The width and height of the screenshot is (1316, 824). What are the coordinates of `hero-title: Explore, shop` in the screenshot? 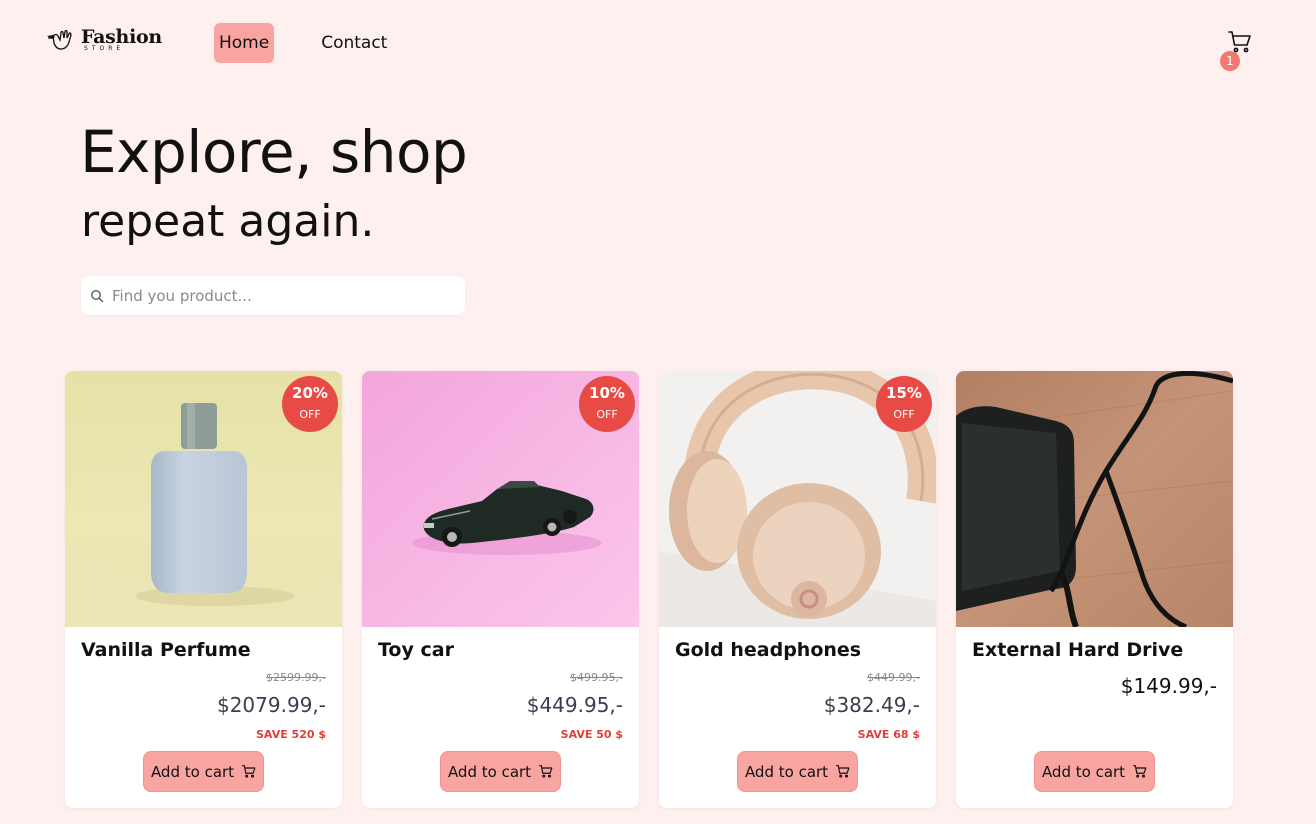 It's located at (274, 152).